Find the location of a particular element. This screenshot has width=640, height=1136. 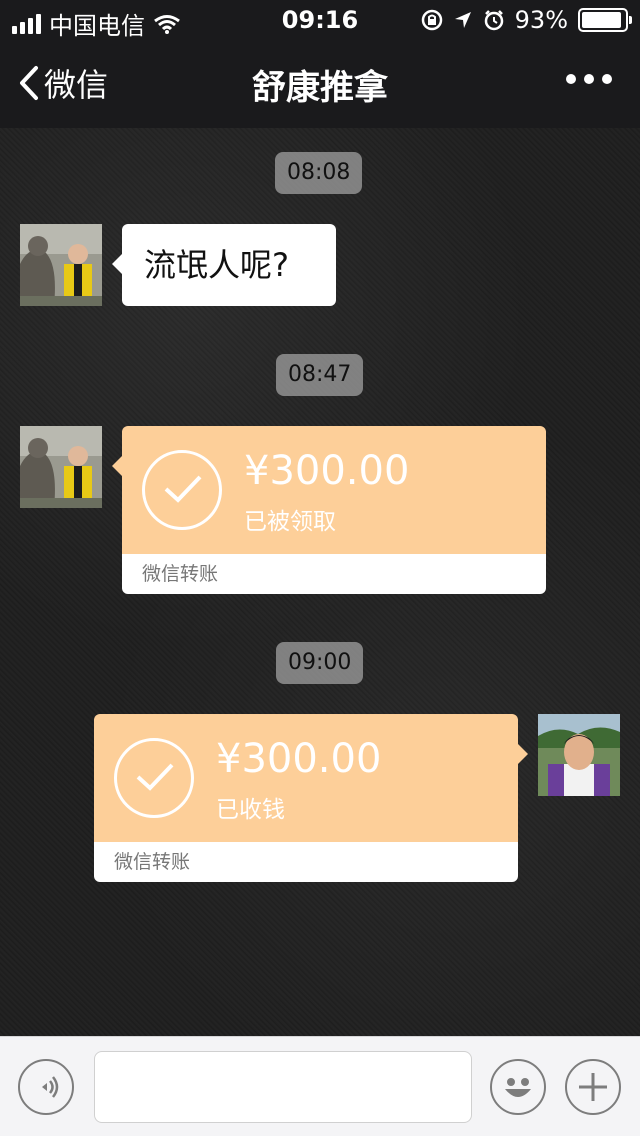

timestamp: 09:00 is located at coordinates (320, 663).